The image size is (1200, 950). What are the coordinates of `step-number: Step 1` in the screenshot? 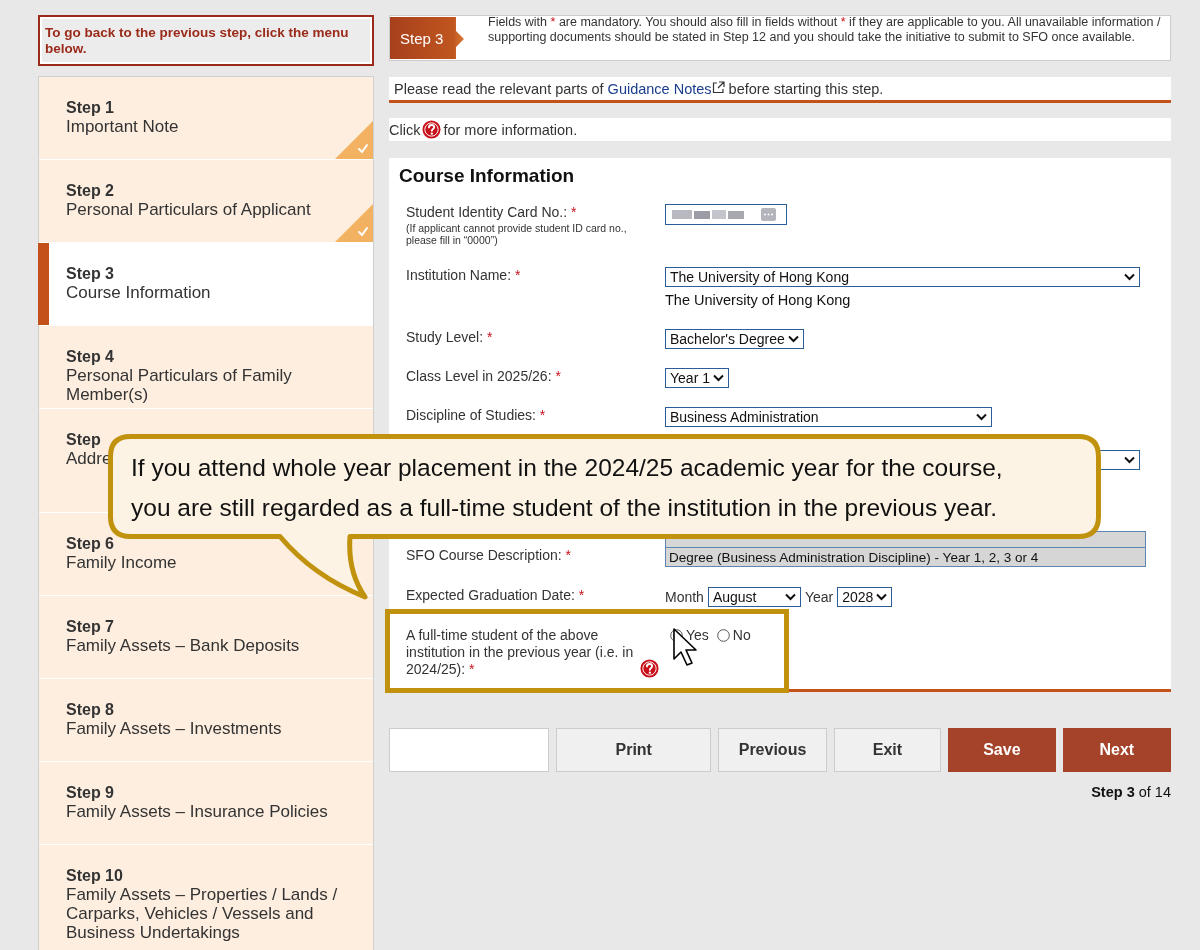 It's located at (90, 107).